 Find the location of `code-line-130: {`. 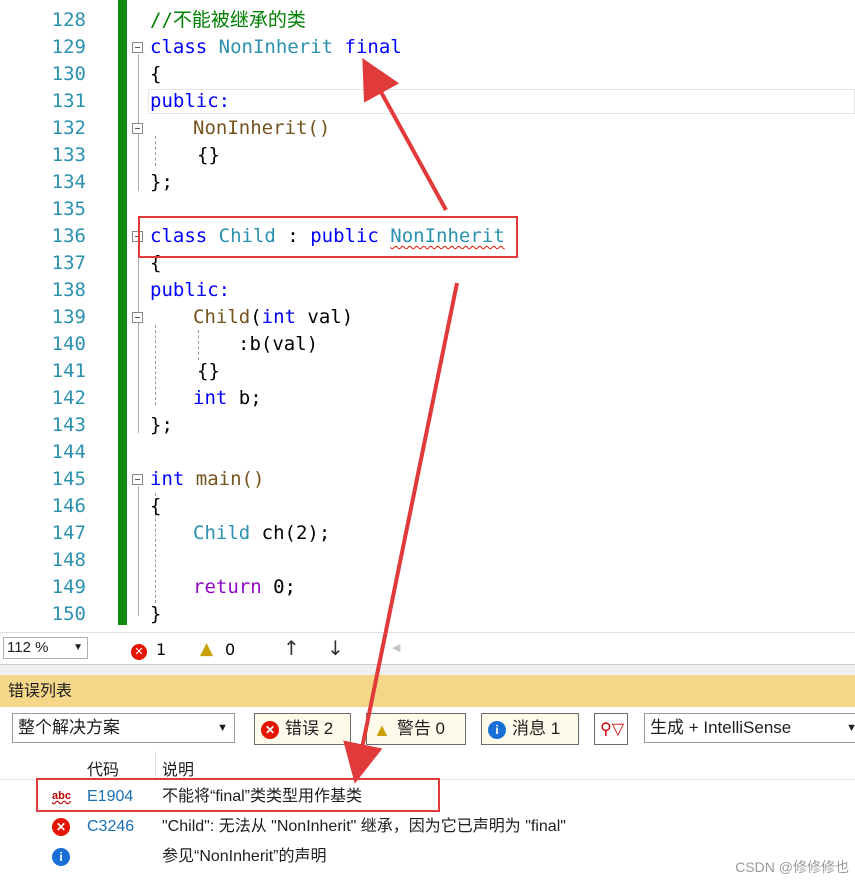

code-line-130: { is located at coordinates (156, 74).